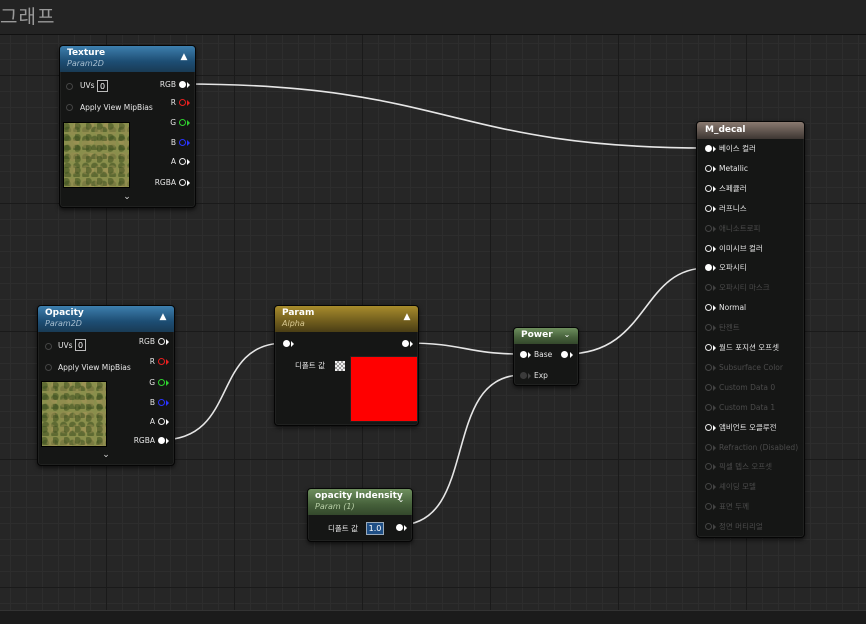 This screenshot has height=624, width=866. What do you see at coordinates (96, 155) in the screenshot?
I see `texture-thumbnail` at bounding box center [96, 155].